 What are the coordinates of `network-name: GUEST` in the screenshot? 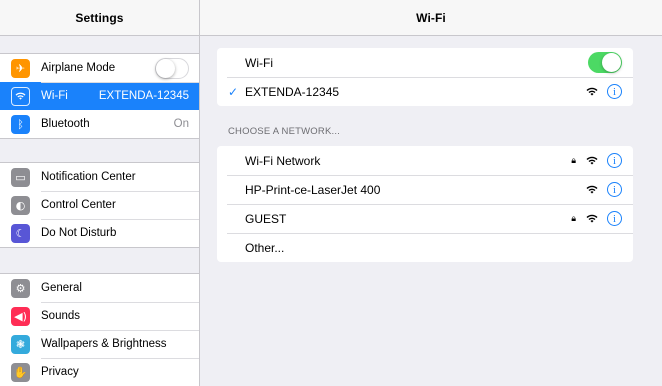 It's located at (266, 218).